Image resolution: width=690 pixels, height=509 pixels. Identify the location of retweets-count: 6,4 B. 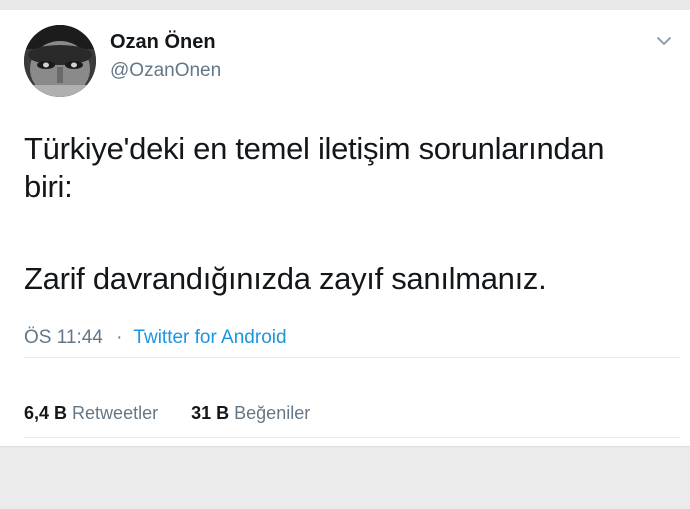
(46, 413).